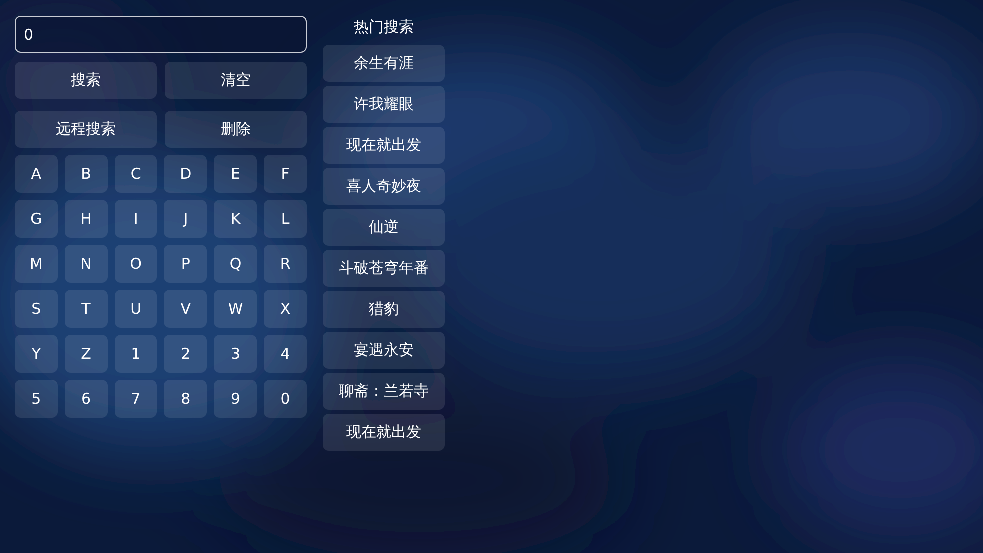 The image size is (983, 553). Describe the element at coordinates (86, 174) in the screenshot. I see `key-button: B` at that location.